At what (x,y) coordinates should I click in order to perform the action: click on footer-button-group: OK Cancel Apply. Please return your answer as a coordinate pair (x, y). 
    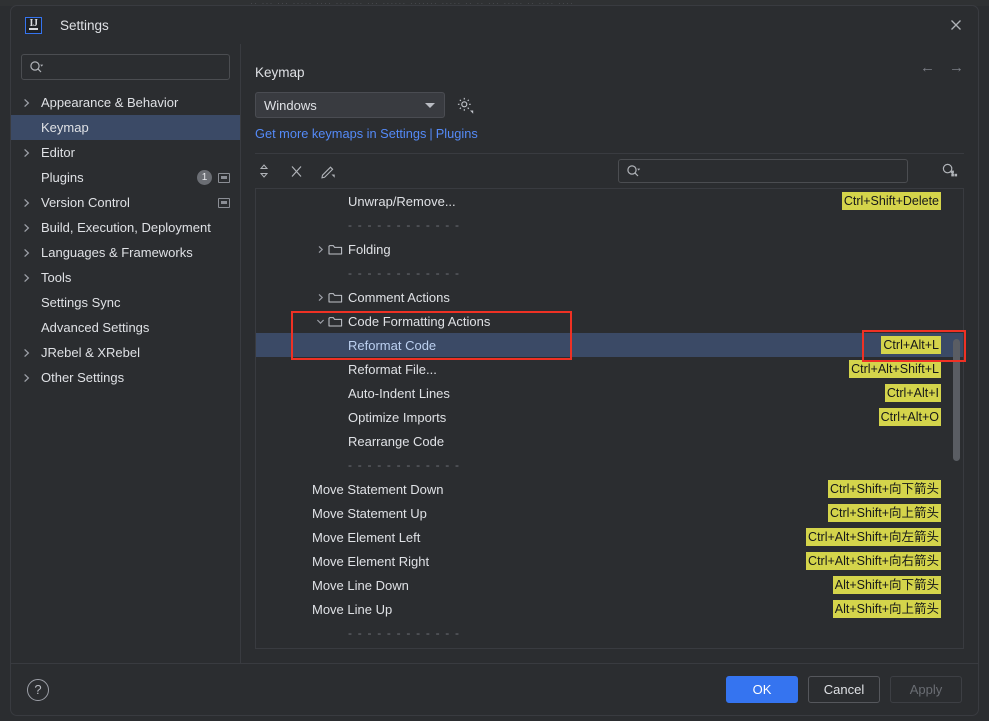
    Looking at the image, I should click on (844, 689).